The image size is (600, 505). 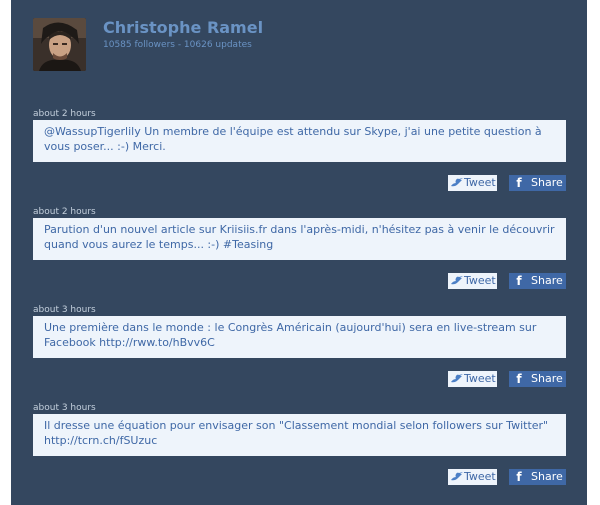 What do you see at coordinates (177, 45) in the screenshot?
I see `profile-stats: 10585 followers - 10626 updates` at bounding box center [177, 45].